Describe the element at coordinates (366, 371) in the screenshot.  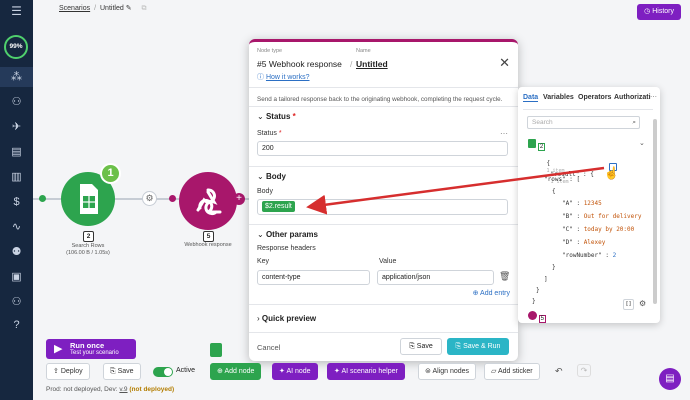
I see `ai-scenario-helper-button: ✦ AI scenario helper` at that location.